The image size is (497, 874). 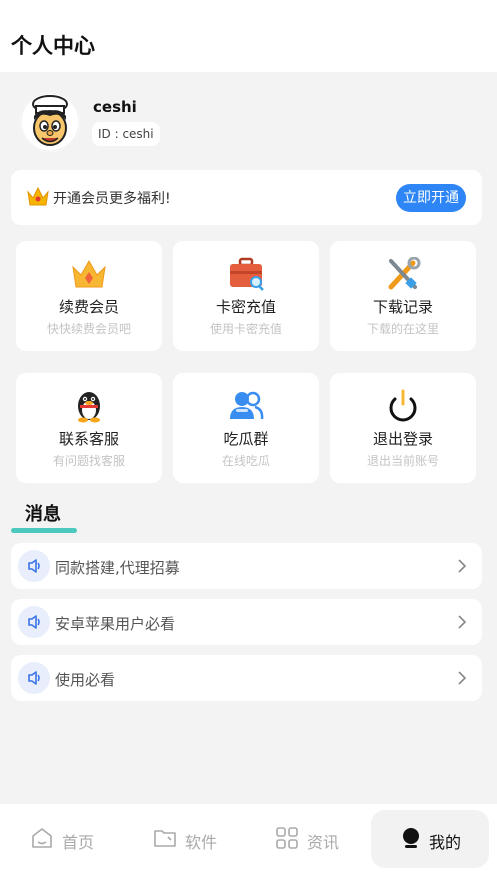 What do you see at coordinates (323, 842) in the screenshot?
I see `tab-label: 资讯` at bounding box center [323, 842].